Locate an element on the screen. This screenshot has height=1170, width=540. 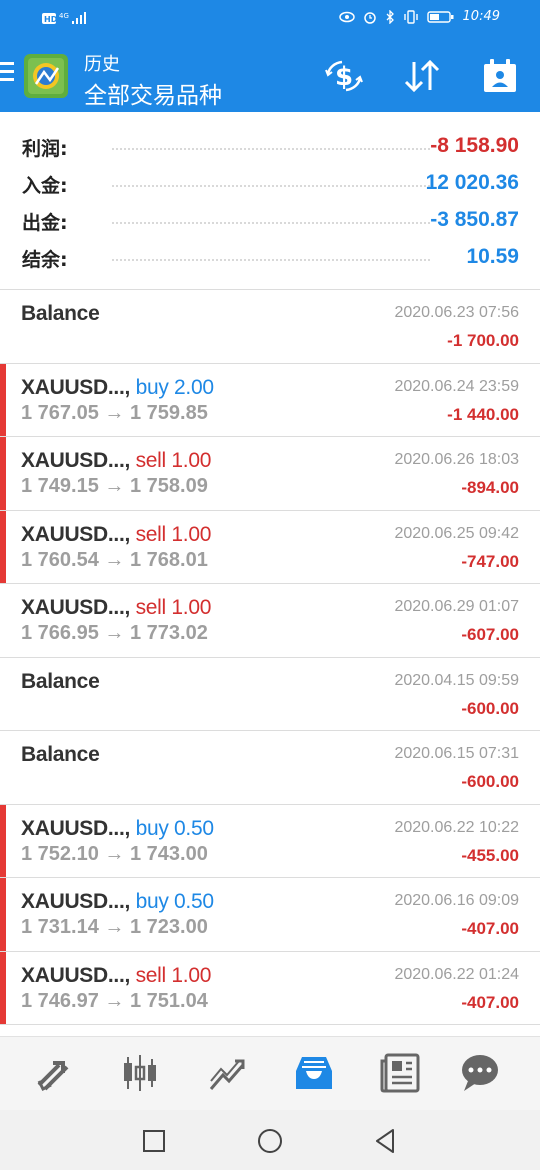
summary-row-profit: 利润: -8 158.90 is located at coordinates (270, 144).